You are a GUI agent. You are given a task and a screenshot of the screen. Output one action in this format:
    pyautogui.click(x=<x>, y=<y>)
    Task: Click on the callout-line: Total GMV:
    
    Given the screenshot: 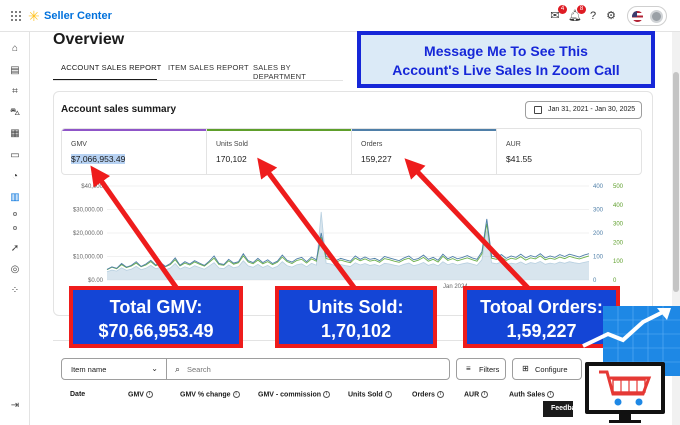 What is the action you would take?
    pyautogui.click(x=156, y=307)
    